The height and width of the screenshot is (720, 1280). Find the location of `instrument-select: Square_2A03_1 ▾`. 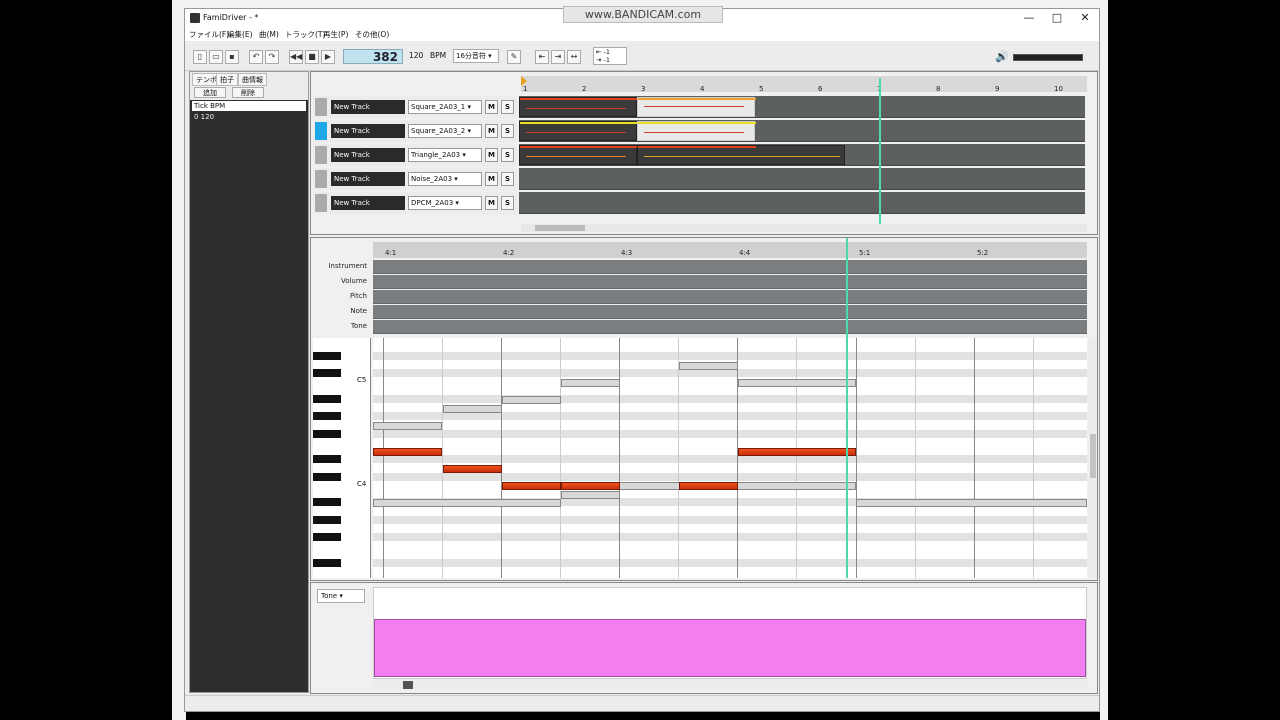

instrument-select: Square_2A03_1 ▾ is located at coordinates (445, 107).